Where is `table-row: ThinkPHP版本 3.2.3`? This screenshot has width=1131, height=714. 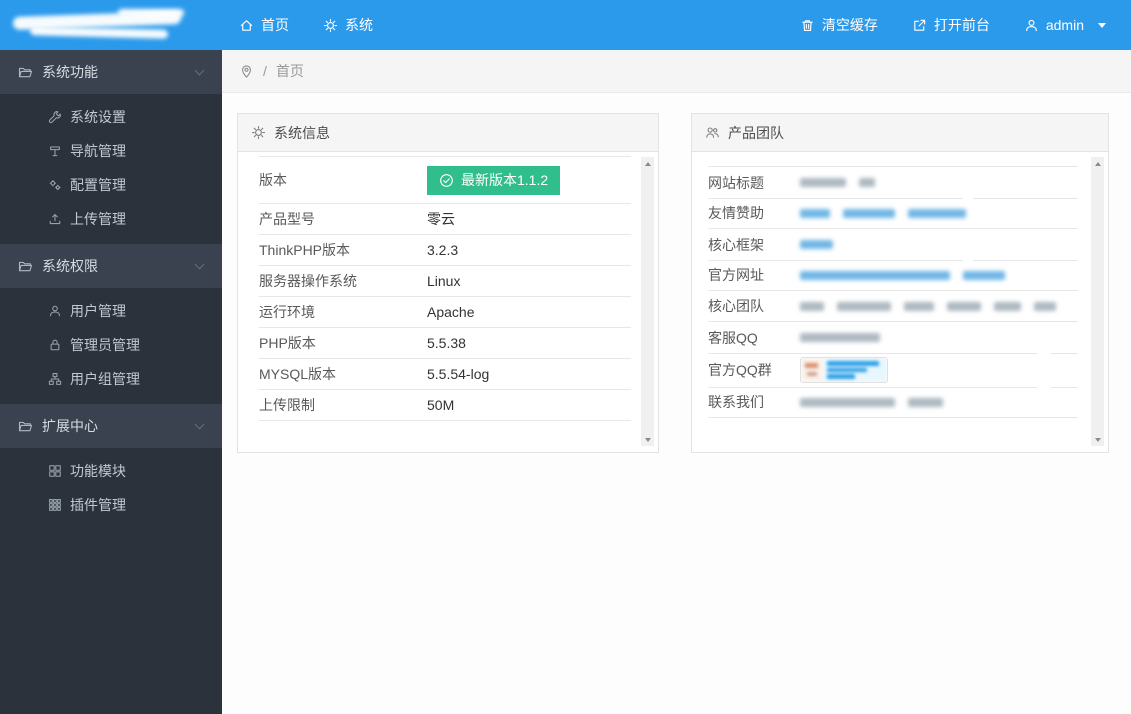 table-row: ThinkPHP版本 3.2.3 is located at coordinates (445, 250).